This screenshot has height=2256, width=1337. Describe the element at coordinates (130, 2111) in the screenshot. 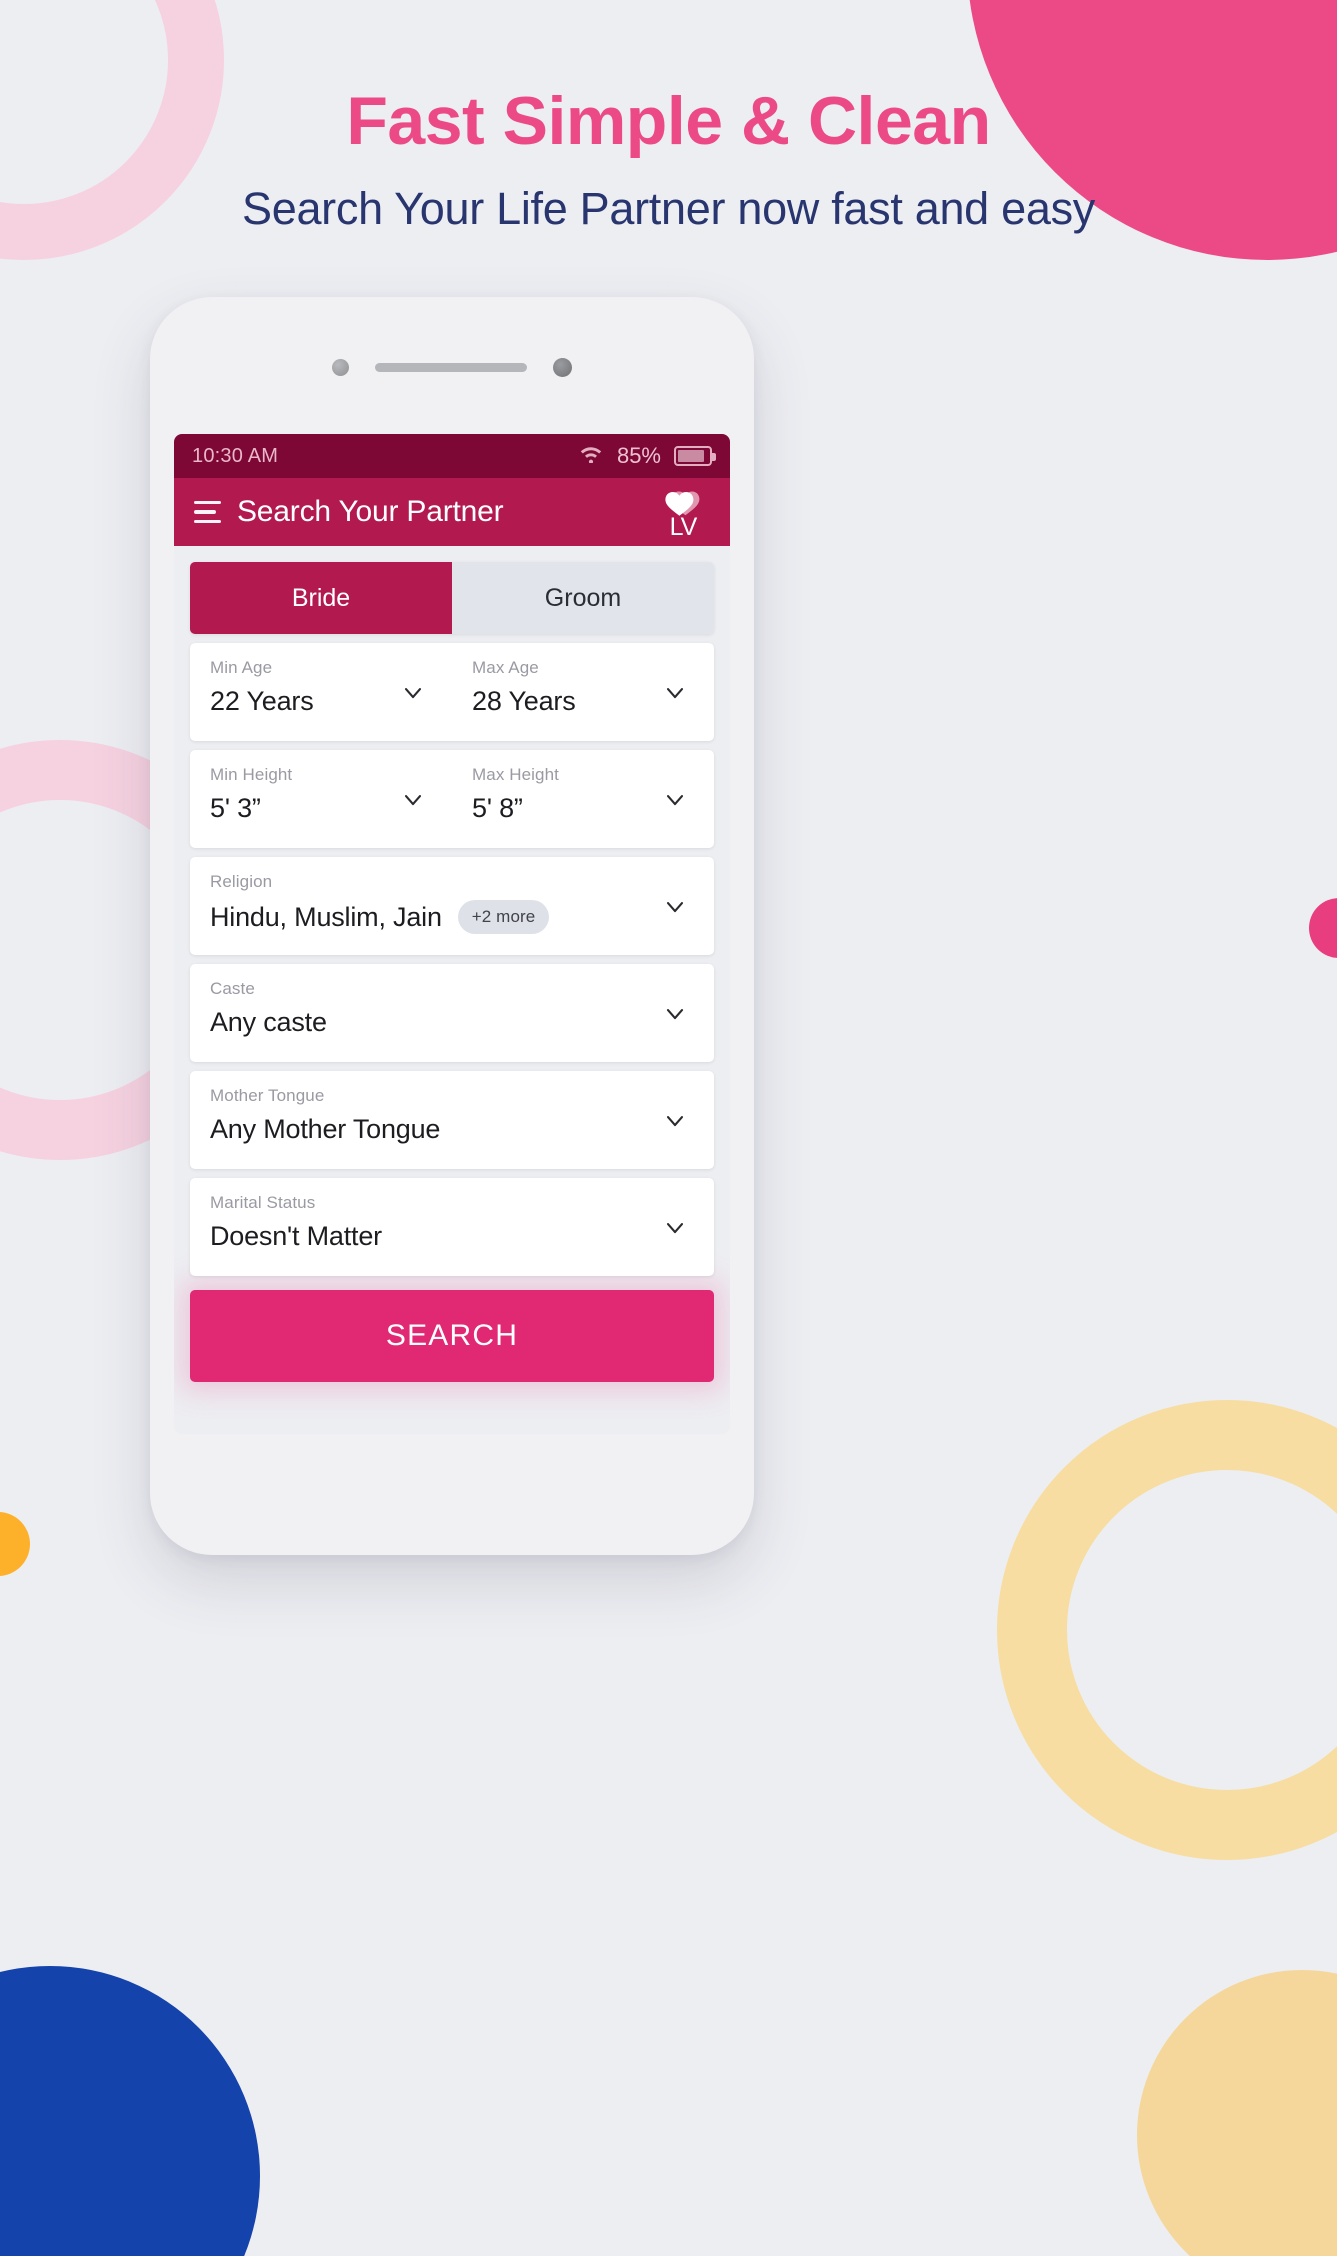

I see `deco-blue-circle-bottom-left` at that location.